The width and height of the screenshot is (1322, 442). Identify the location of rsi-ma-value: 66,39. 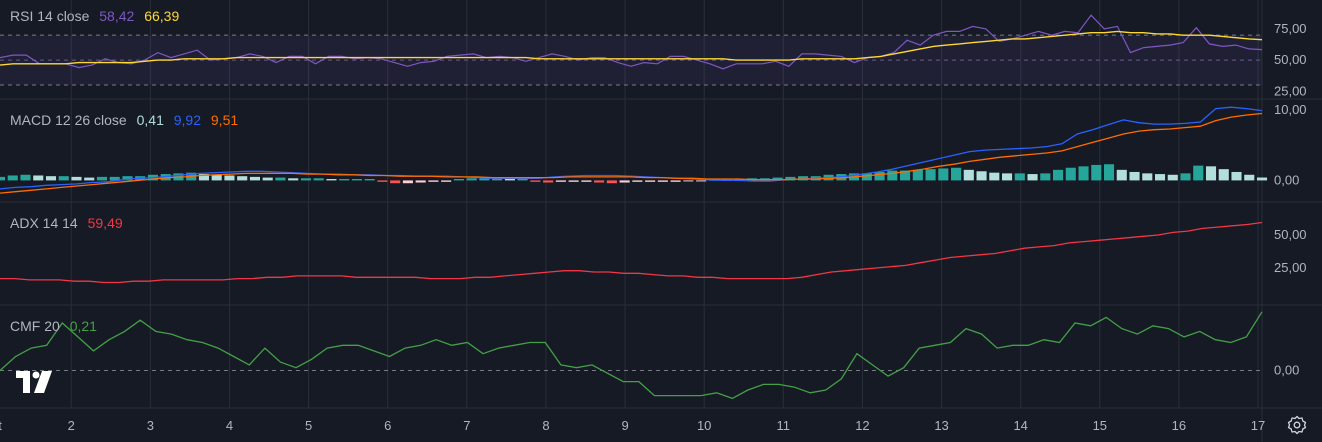
(162, 16).